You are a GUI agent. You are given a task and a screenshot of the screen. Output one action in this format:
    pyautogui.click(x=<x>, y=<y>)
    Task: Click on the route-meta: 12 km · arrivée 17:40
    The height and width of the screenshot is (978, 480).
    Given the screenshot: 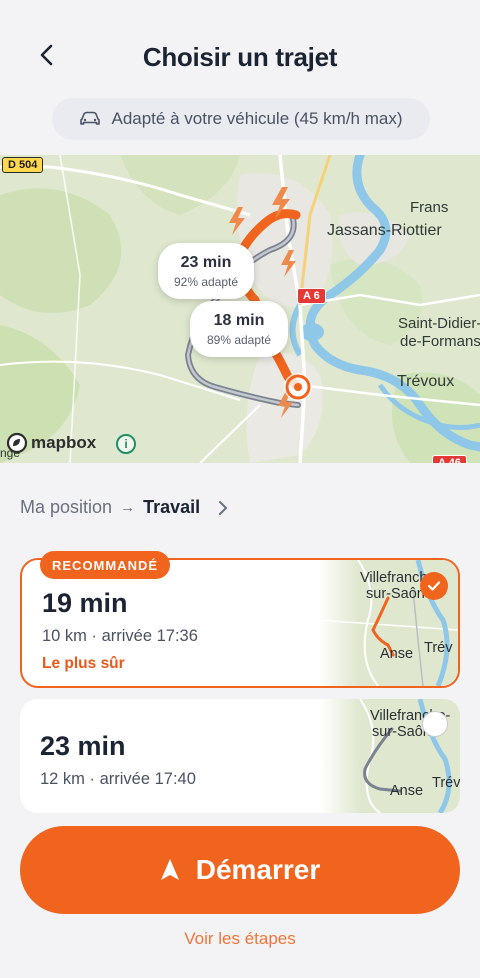 What is the action you would take?
    pyautogui.click(x=118, y=779)
    